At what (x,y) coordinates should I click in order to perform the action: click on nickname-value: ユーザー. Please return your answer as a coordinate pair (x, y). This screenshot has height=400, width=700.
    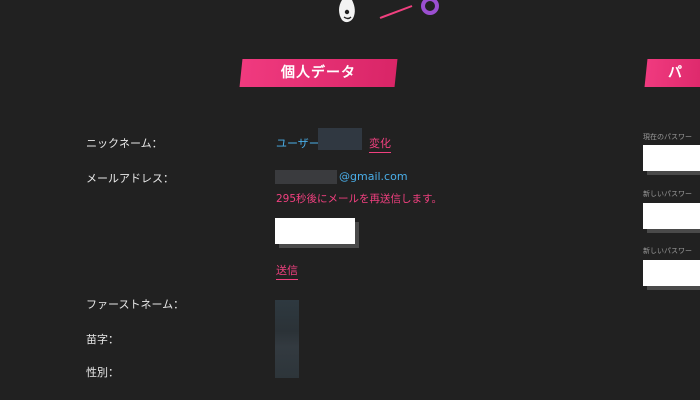
    Looking at the image, I should click on (298, 143).